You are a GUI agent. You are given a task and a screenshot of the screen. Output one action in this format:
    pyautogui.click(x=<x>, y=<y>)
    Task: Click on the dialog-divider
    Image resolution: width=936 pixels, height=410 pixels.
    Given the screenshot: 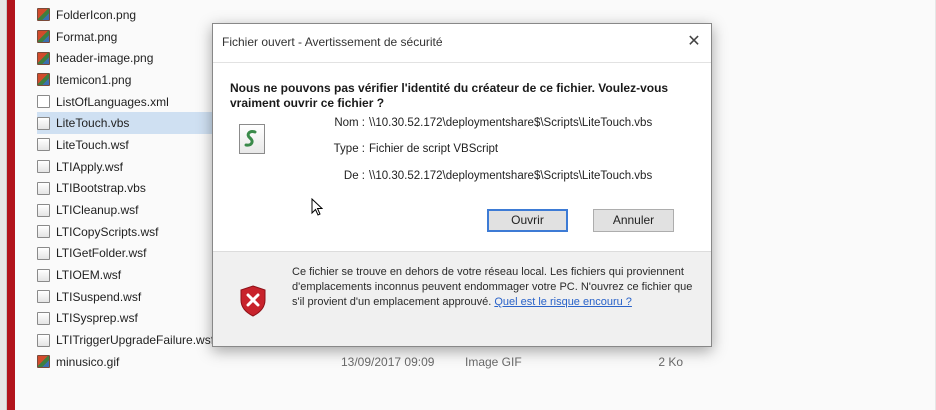 What is the action you would take?
    pyautogui.click(x=462, y=251)
    